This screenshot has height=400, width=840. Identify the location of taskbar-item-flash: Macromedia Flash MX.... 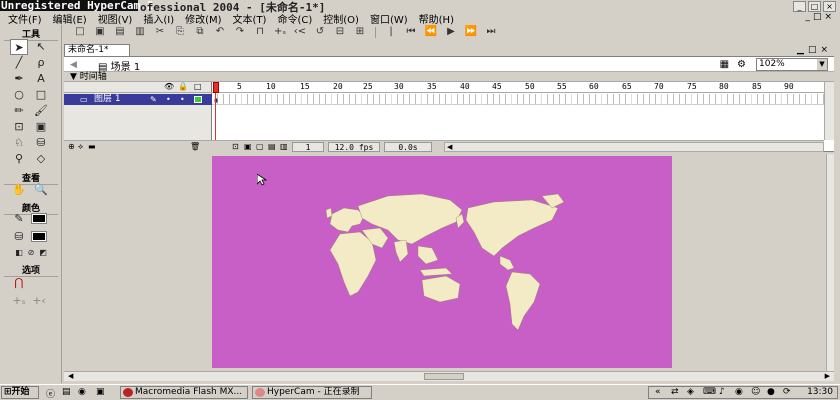
(184, 392).